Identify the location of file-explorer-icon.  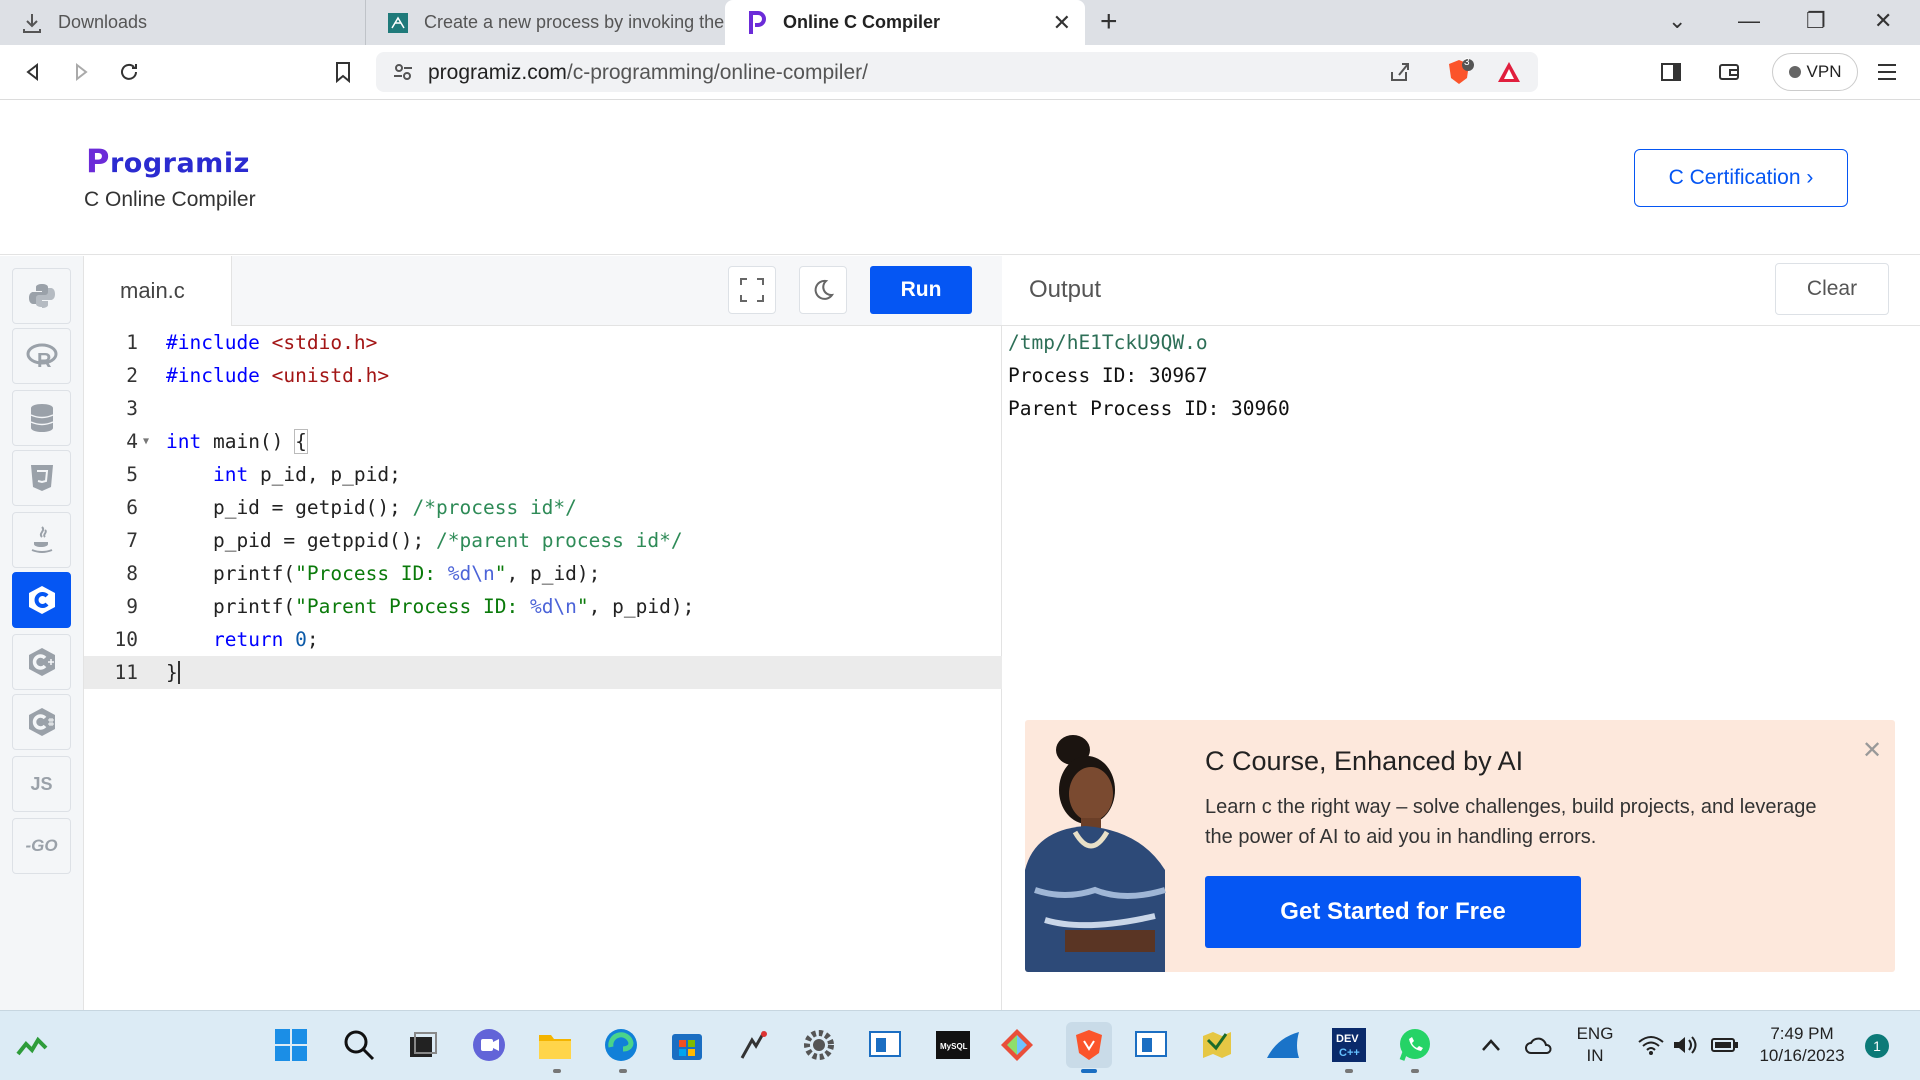
(555, 1045).